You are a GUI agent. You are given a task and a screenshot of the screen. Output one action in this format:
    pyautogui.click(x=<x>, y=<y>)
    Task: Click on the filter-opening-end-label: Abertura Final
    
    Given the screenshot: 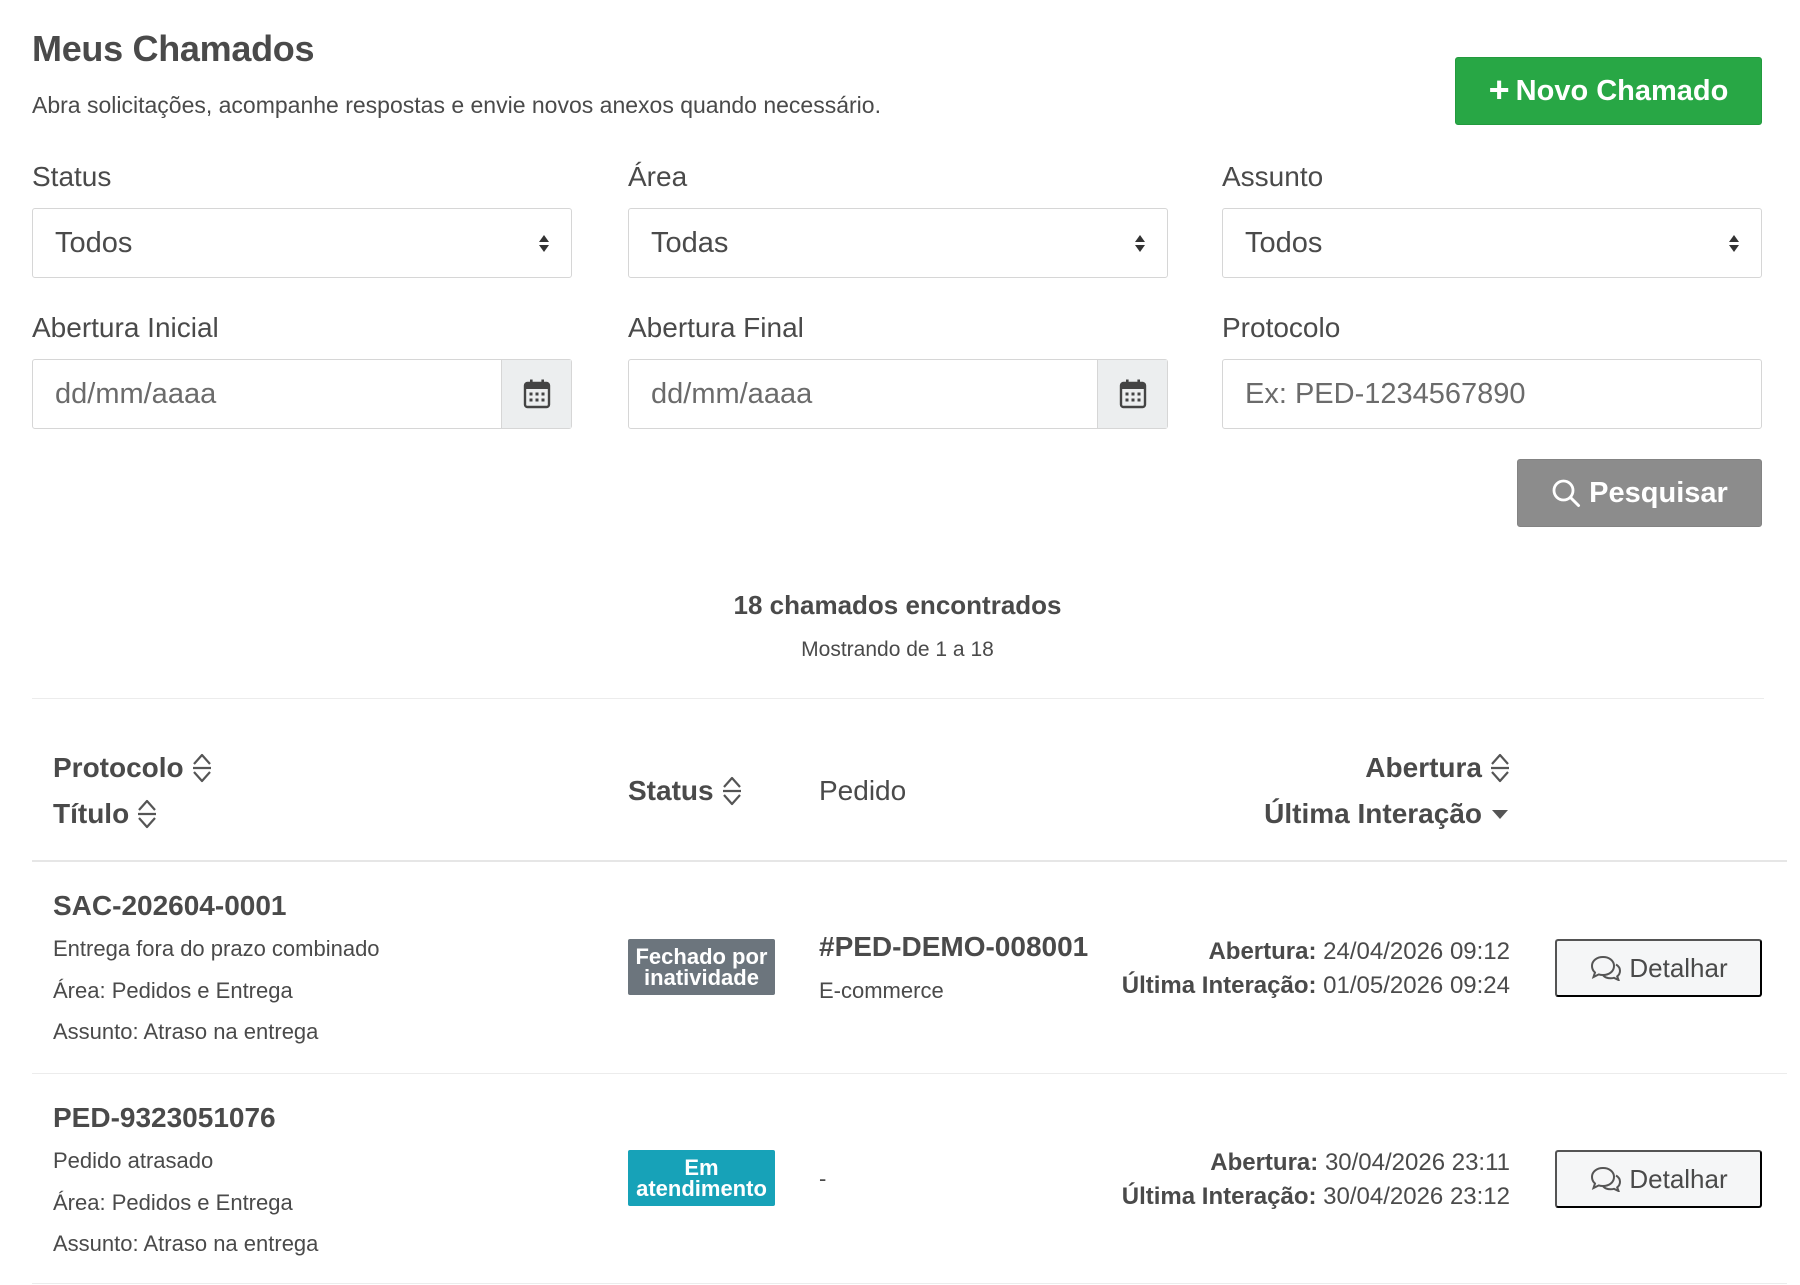 What is the action you would take?
    pyautogui.click(x=716, y=327)
    